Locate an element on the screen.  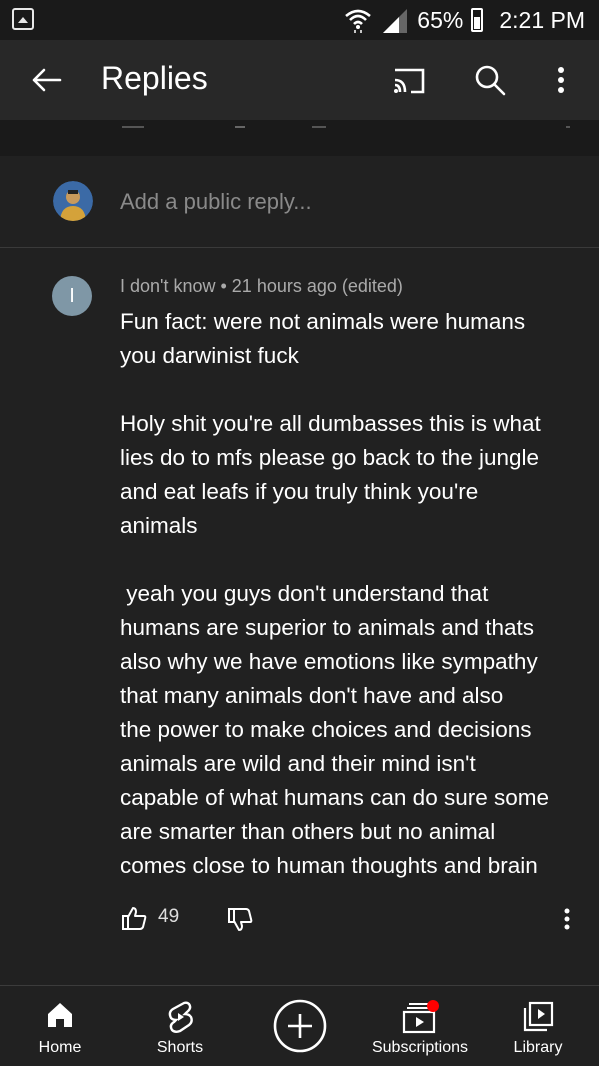
app-bar: Replies is located at coordinates (299, 80).